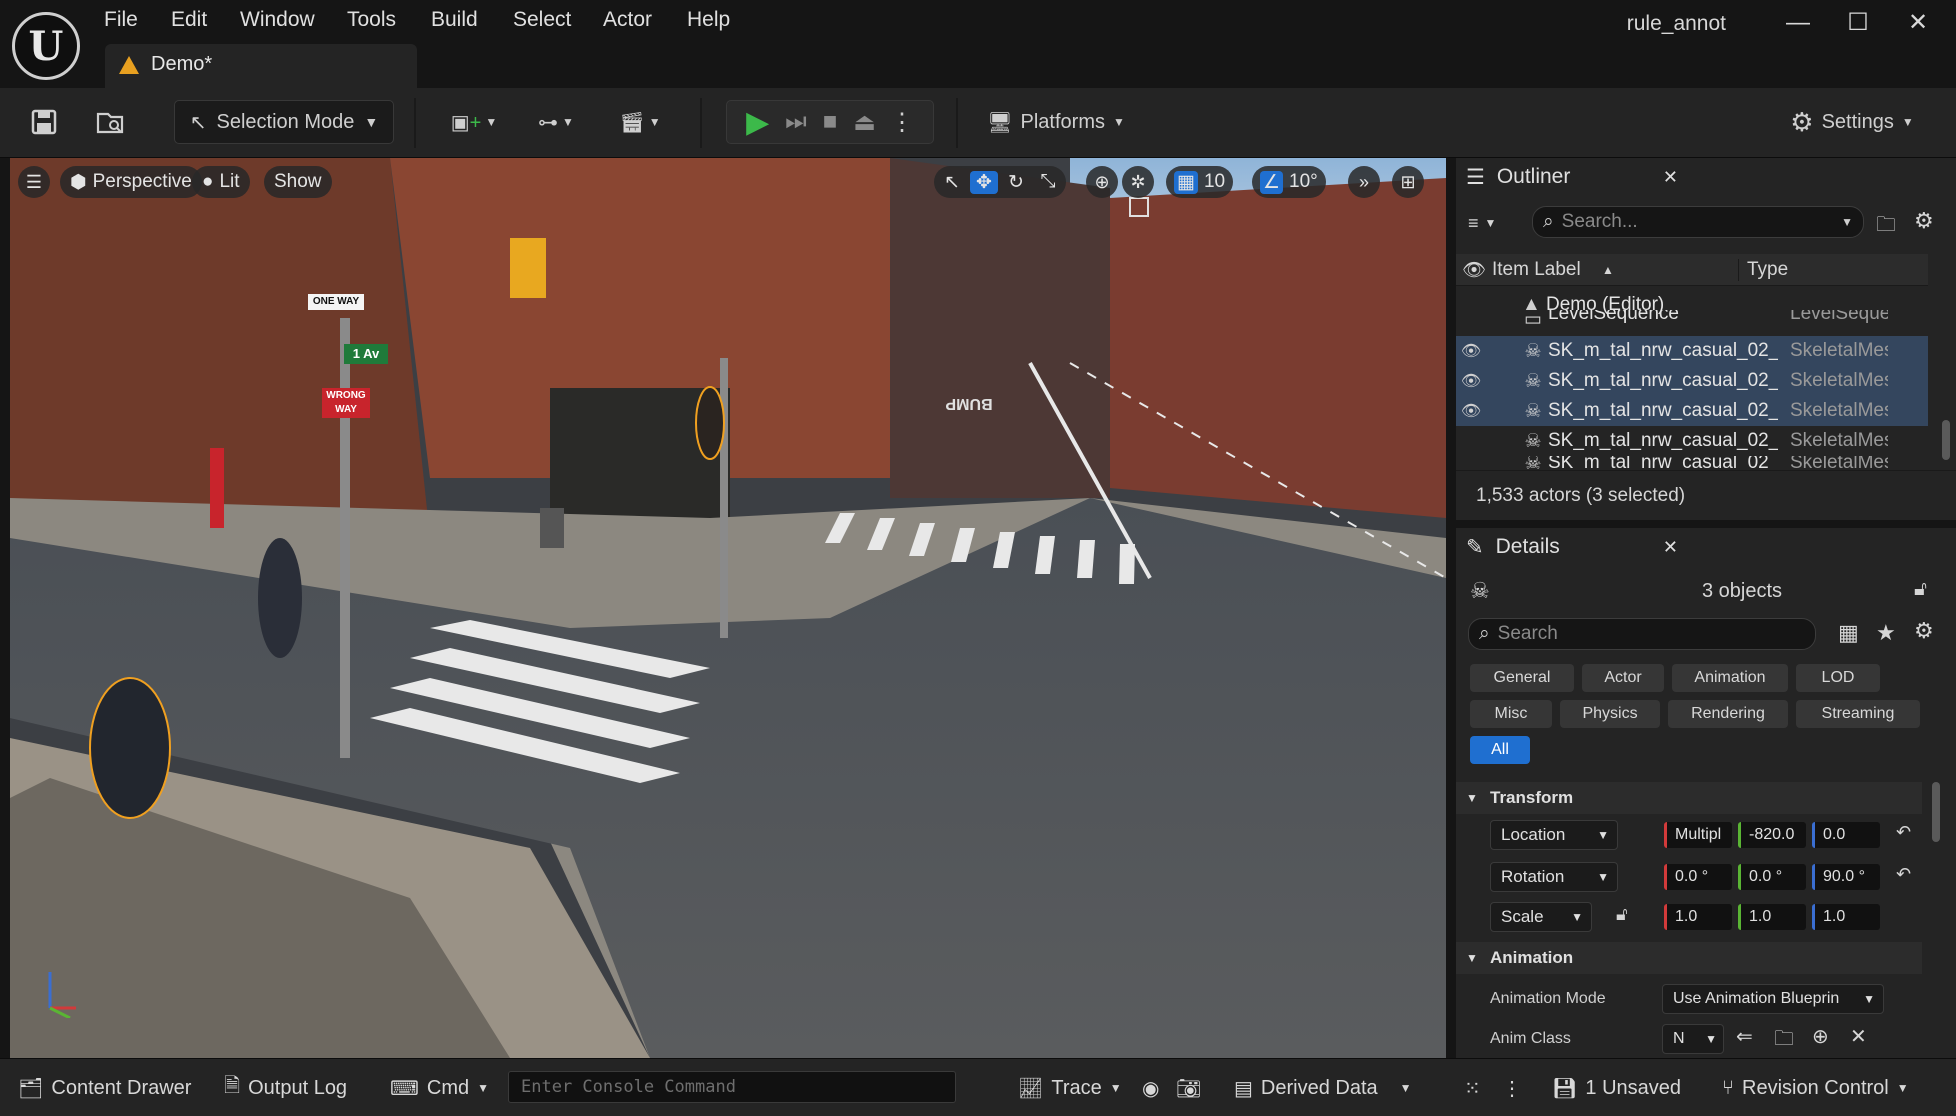  What do you see at coordinates (1763, 269) in the screenshot?
I see `column-type: Type` at bounding box center [1763, 269].